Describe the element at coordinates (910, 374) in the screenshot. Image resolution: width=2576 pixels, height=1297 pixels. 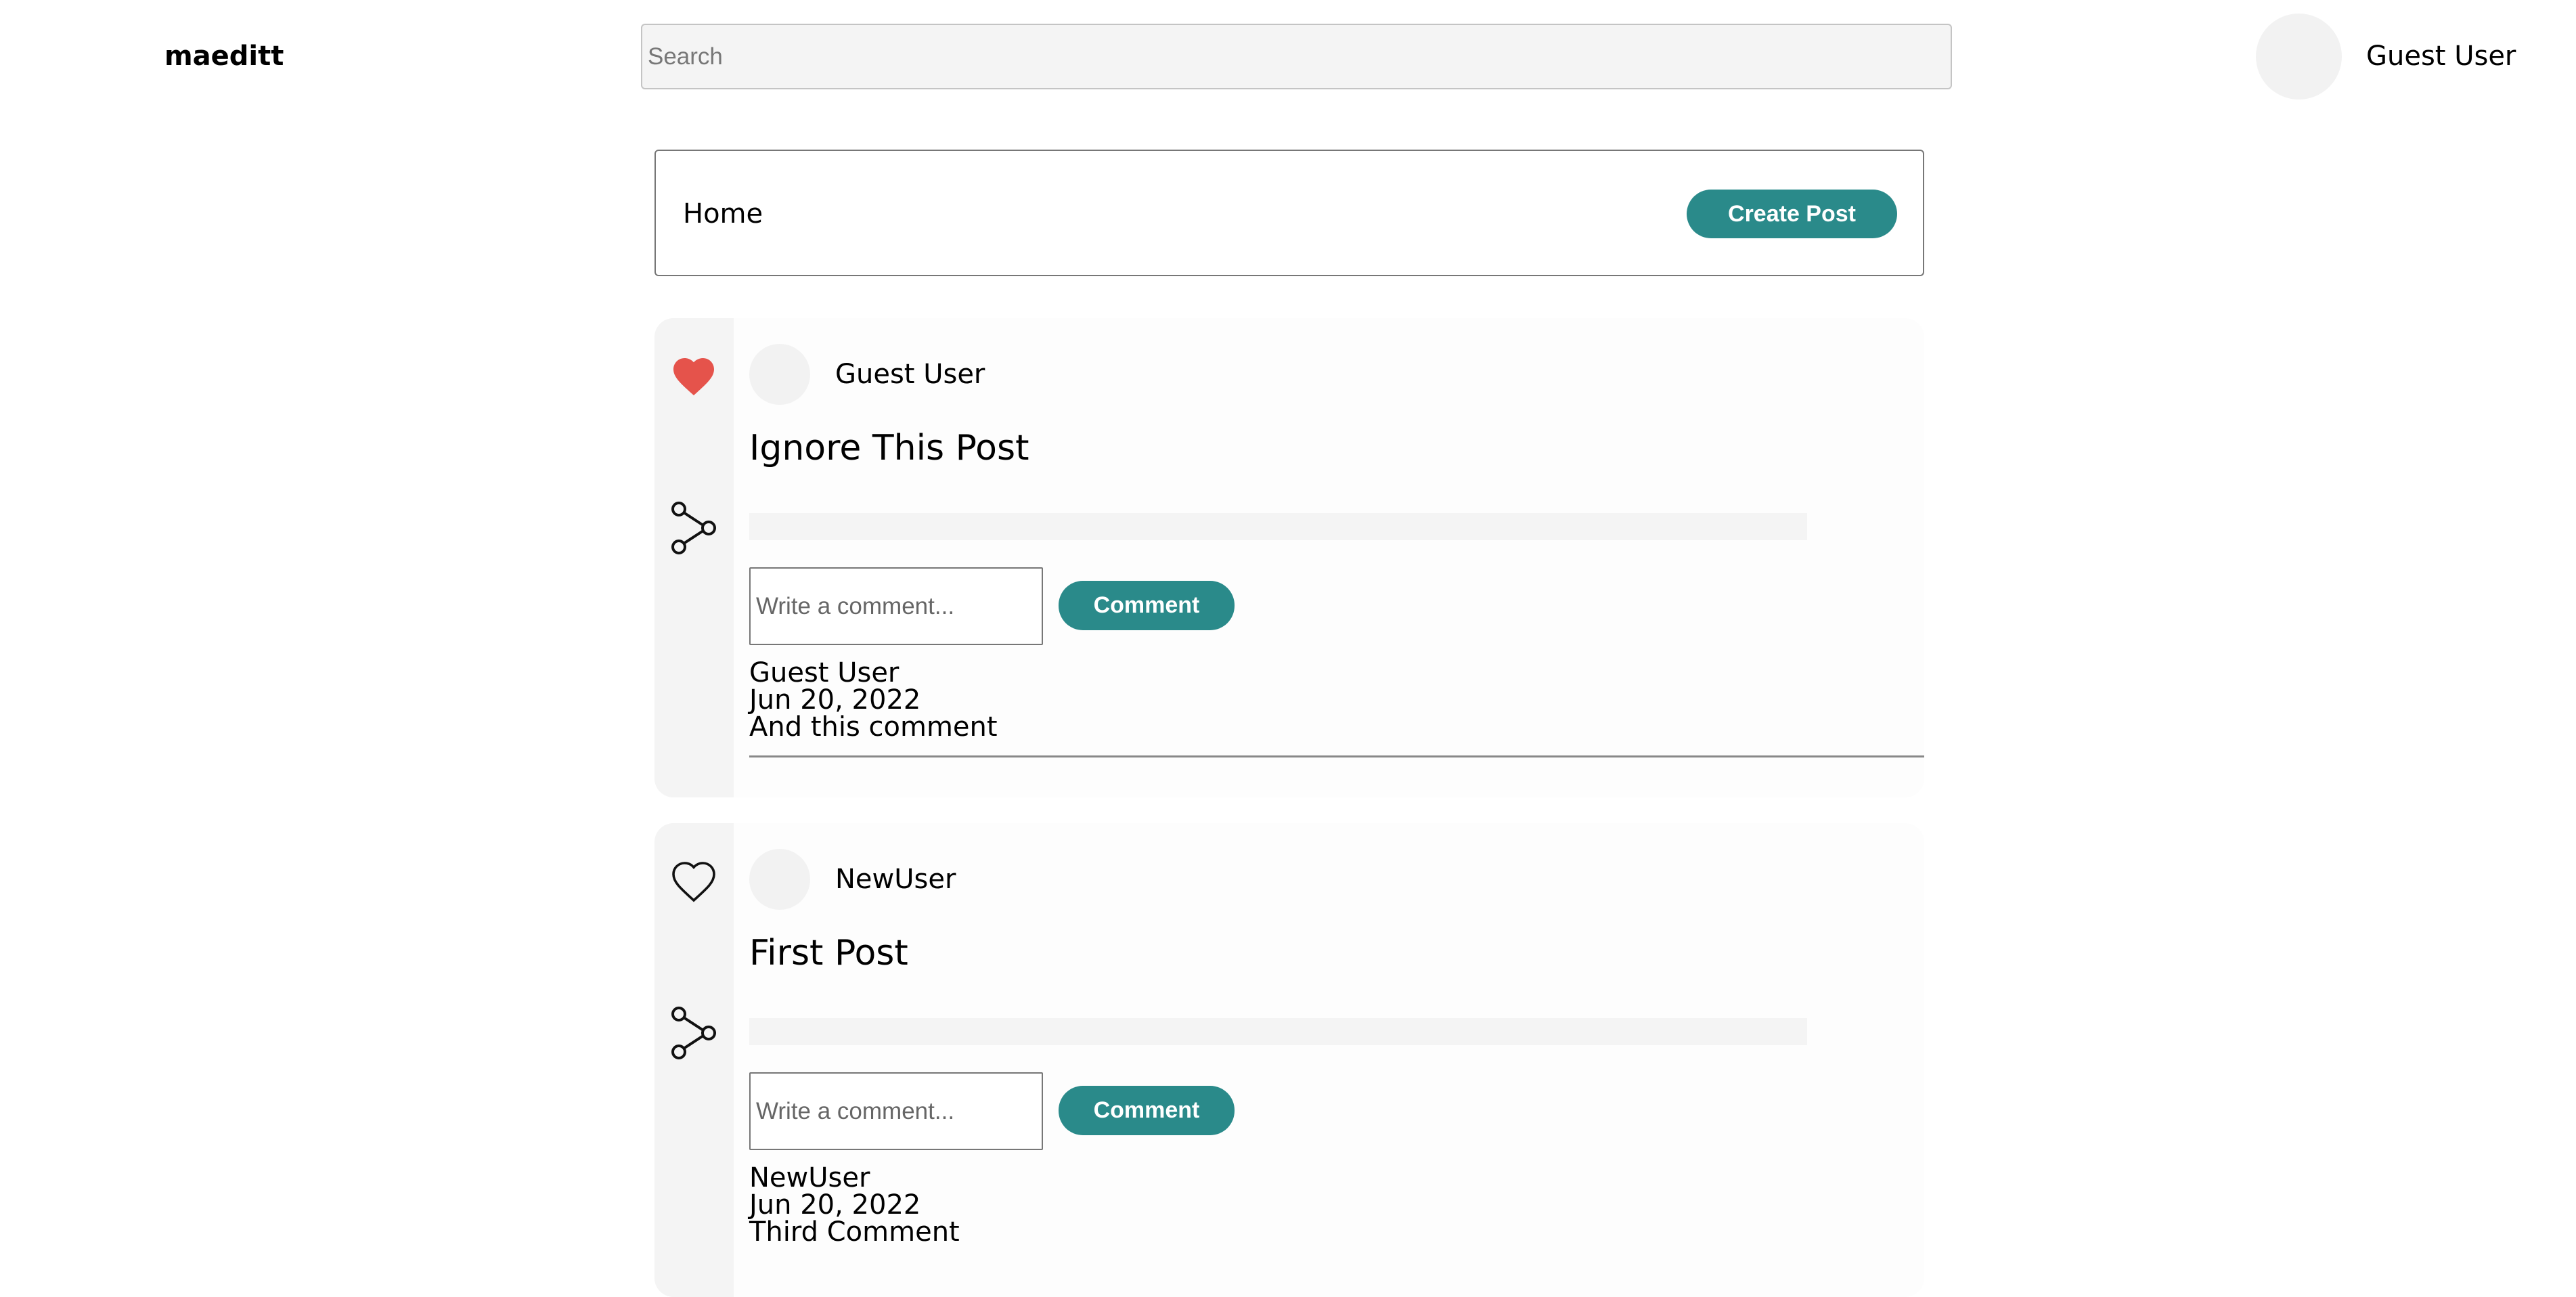
I see `post-author: Guest User` at that location.